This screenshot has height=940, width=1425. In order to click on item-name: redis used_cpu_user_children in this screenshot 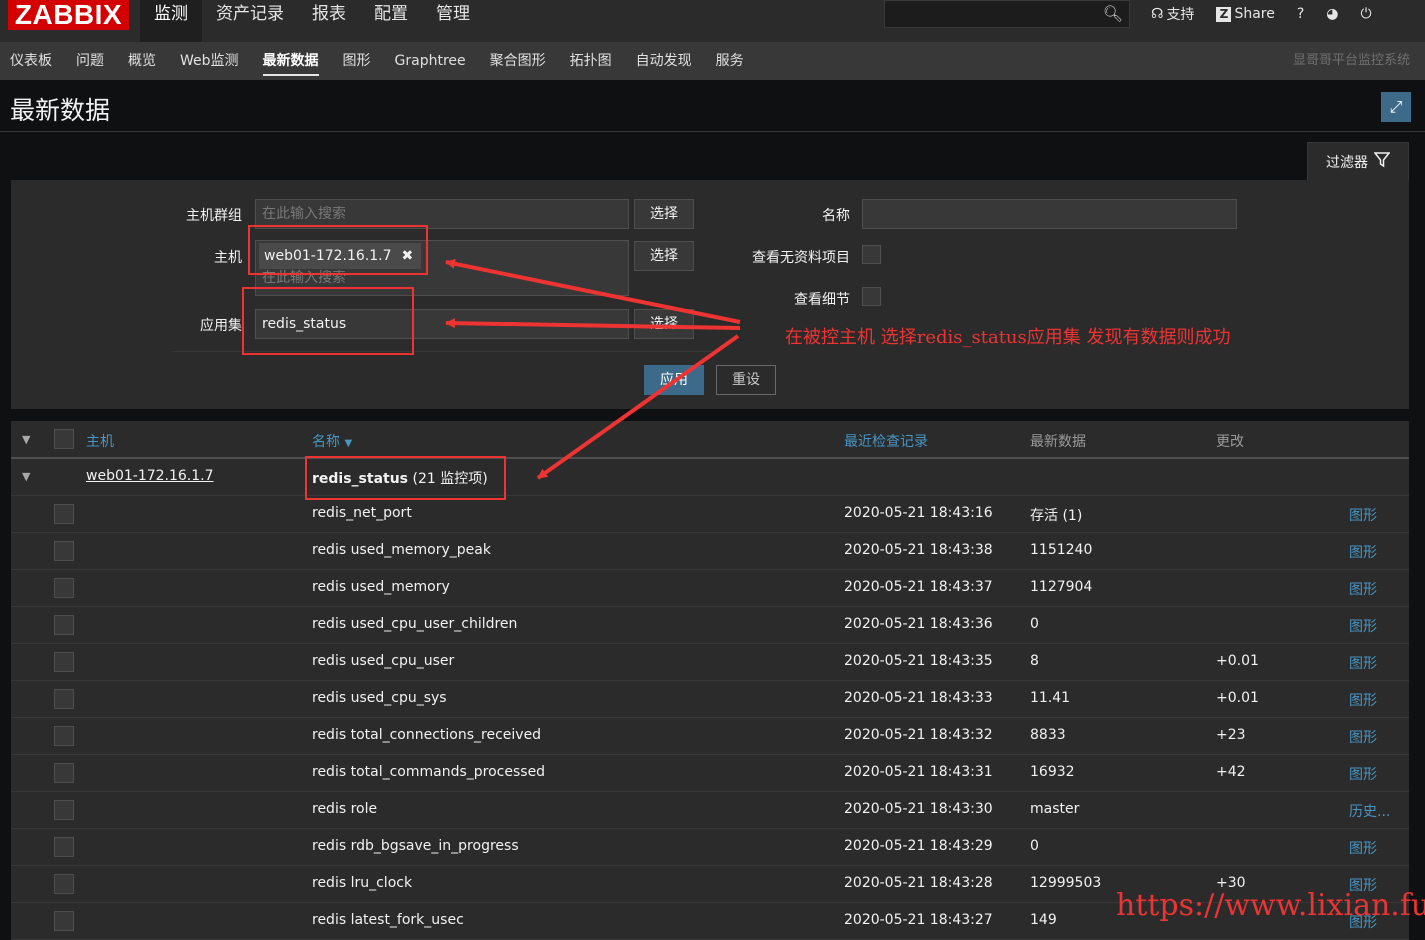, I will do `click(415, 624)`.